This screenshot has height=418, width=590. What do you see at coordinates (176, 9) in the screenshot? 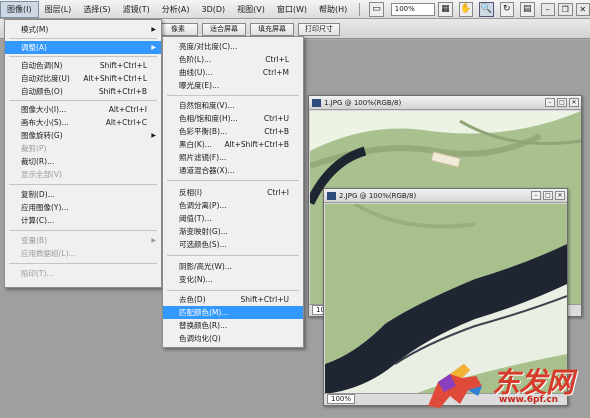
I see `menu-analysis: 分析(A)` at bounding box center [176, 9].